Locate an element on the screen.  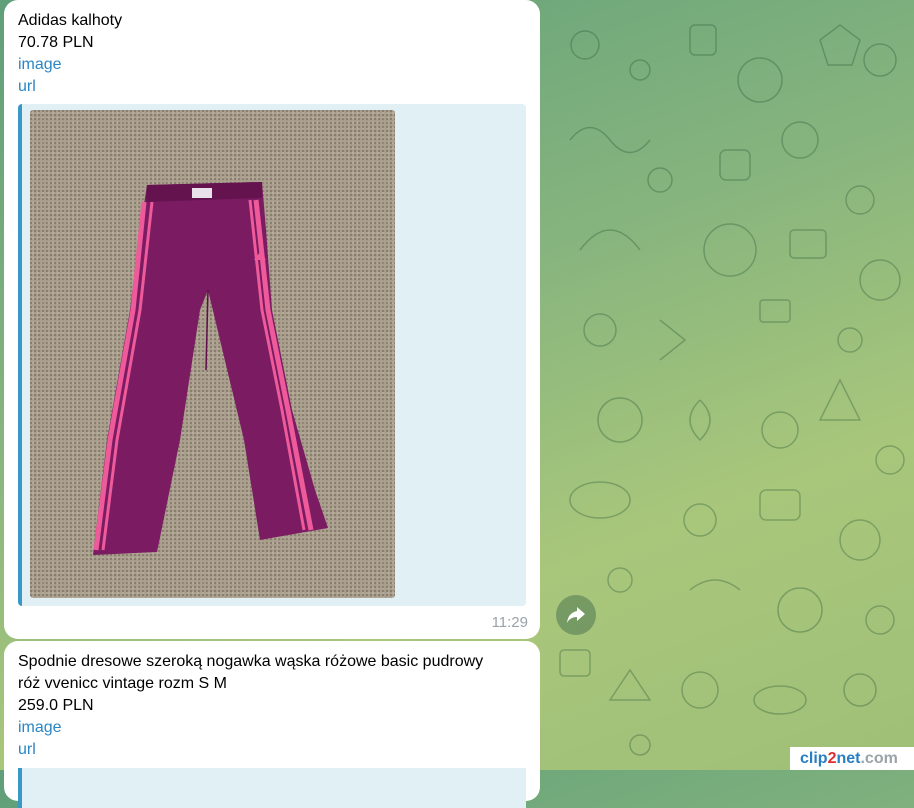
watermark-part: .com is located at coordinates (879, 758).